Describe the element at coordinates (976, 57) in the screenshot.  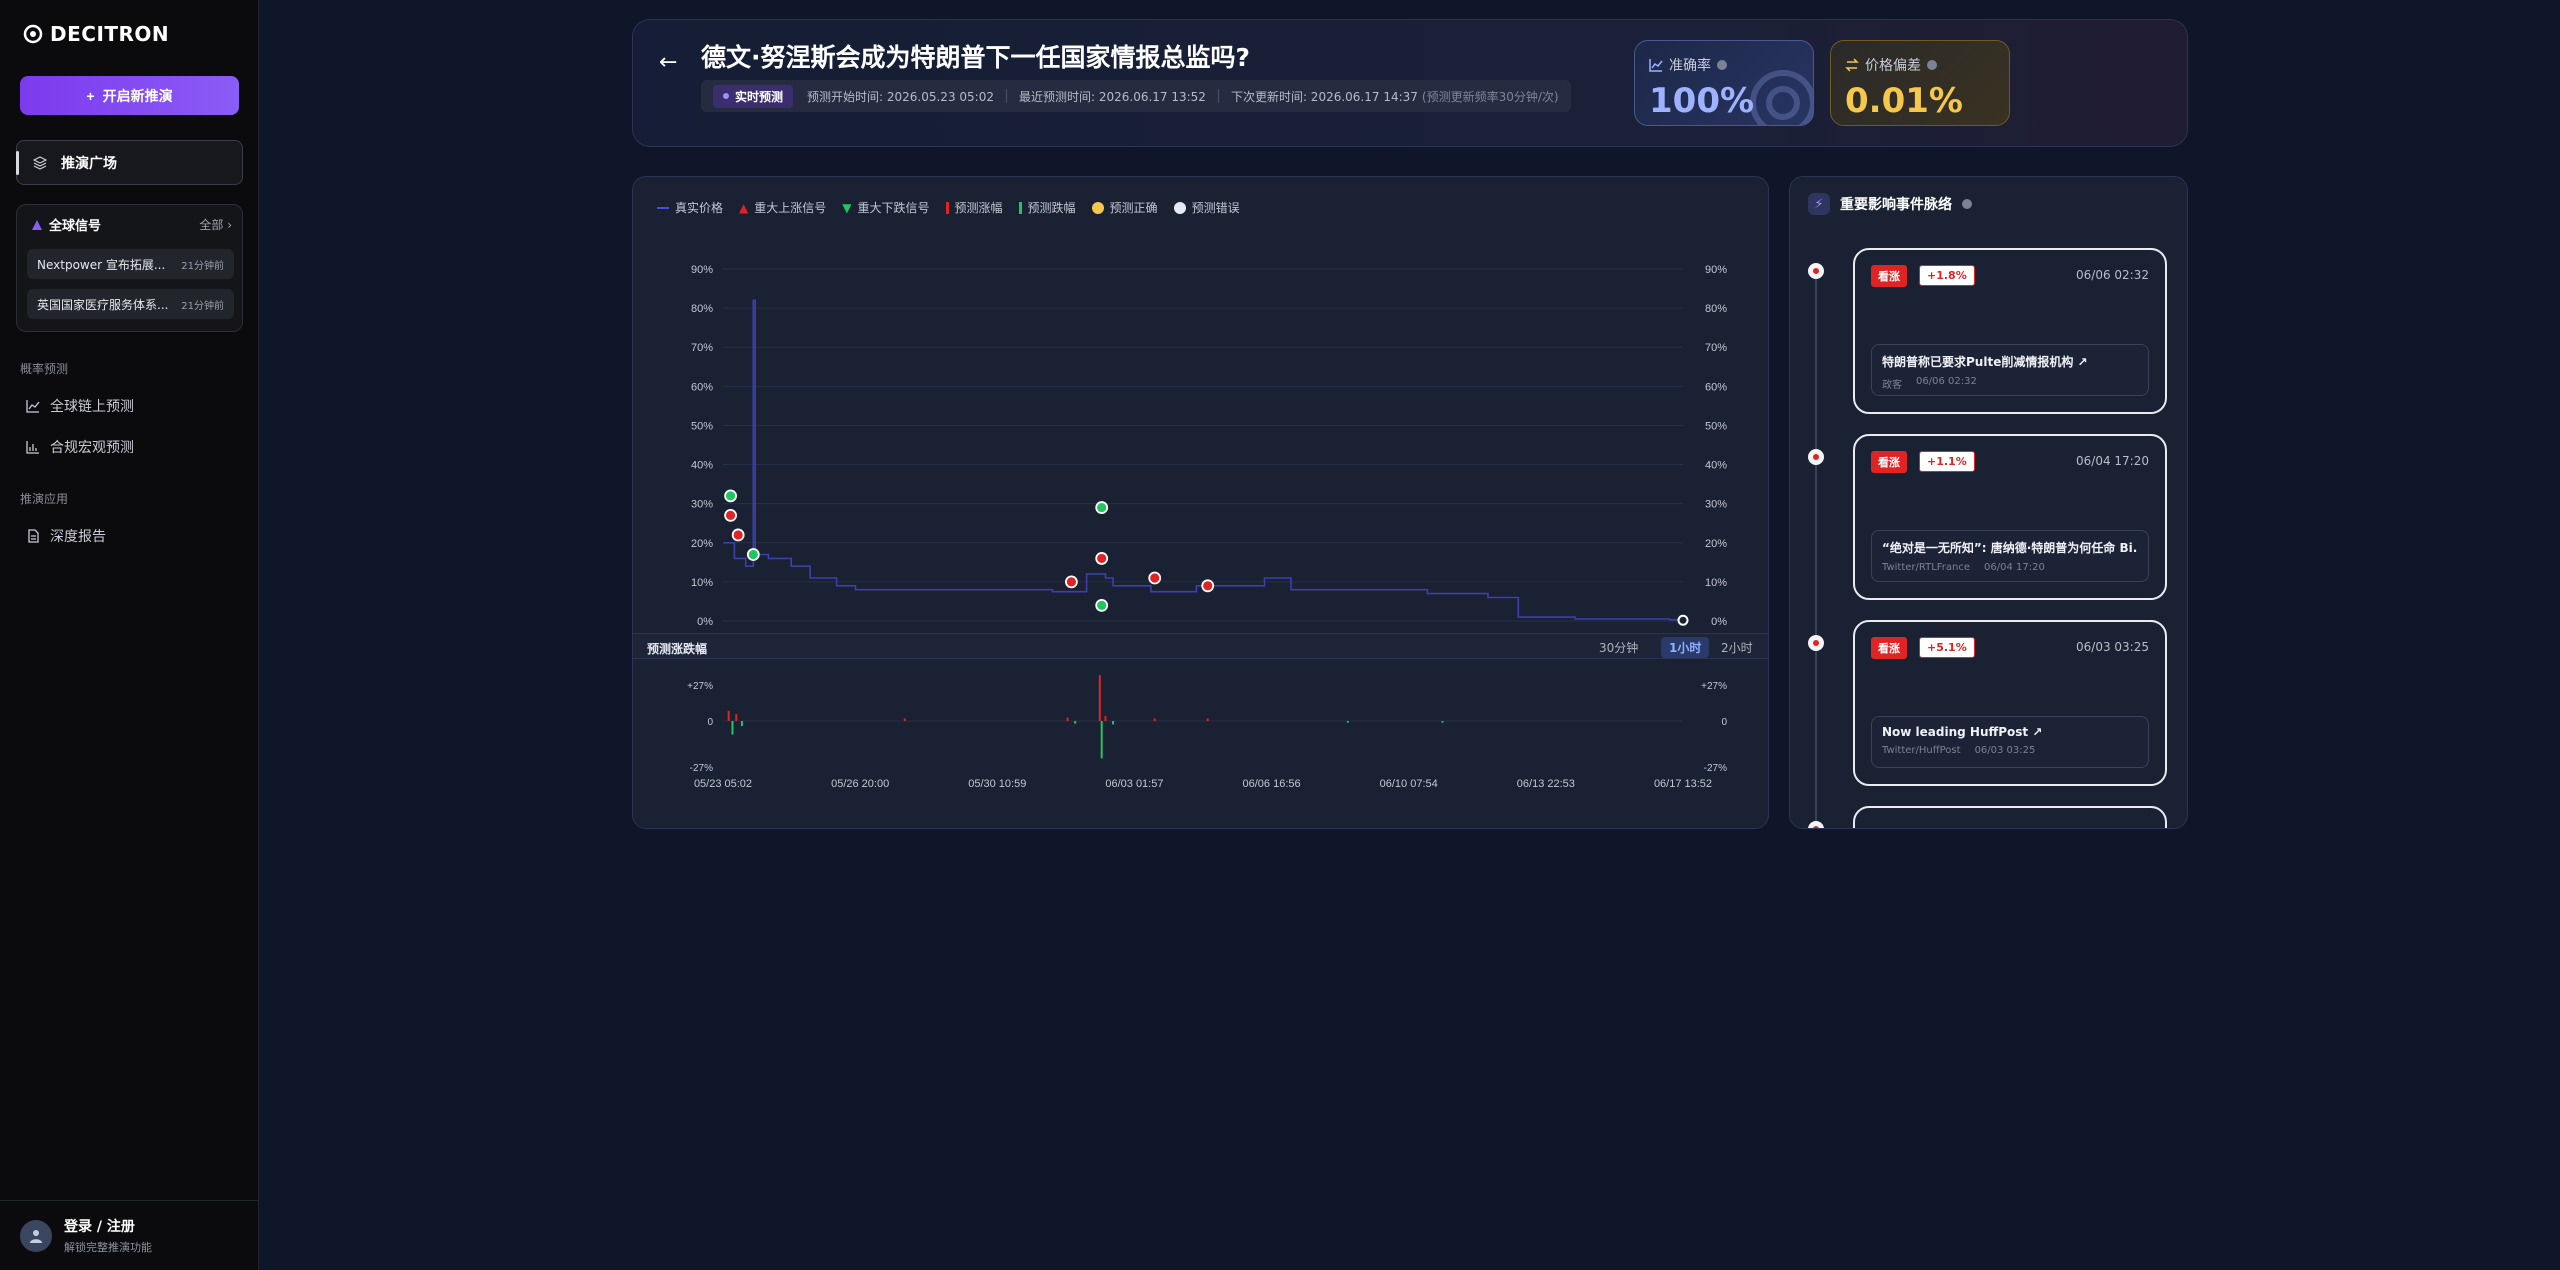
I see `page-title: 德文·努涅斯会成为特朗普下一任国家情报总监吗?` at that location.